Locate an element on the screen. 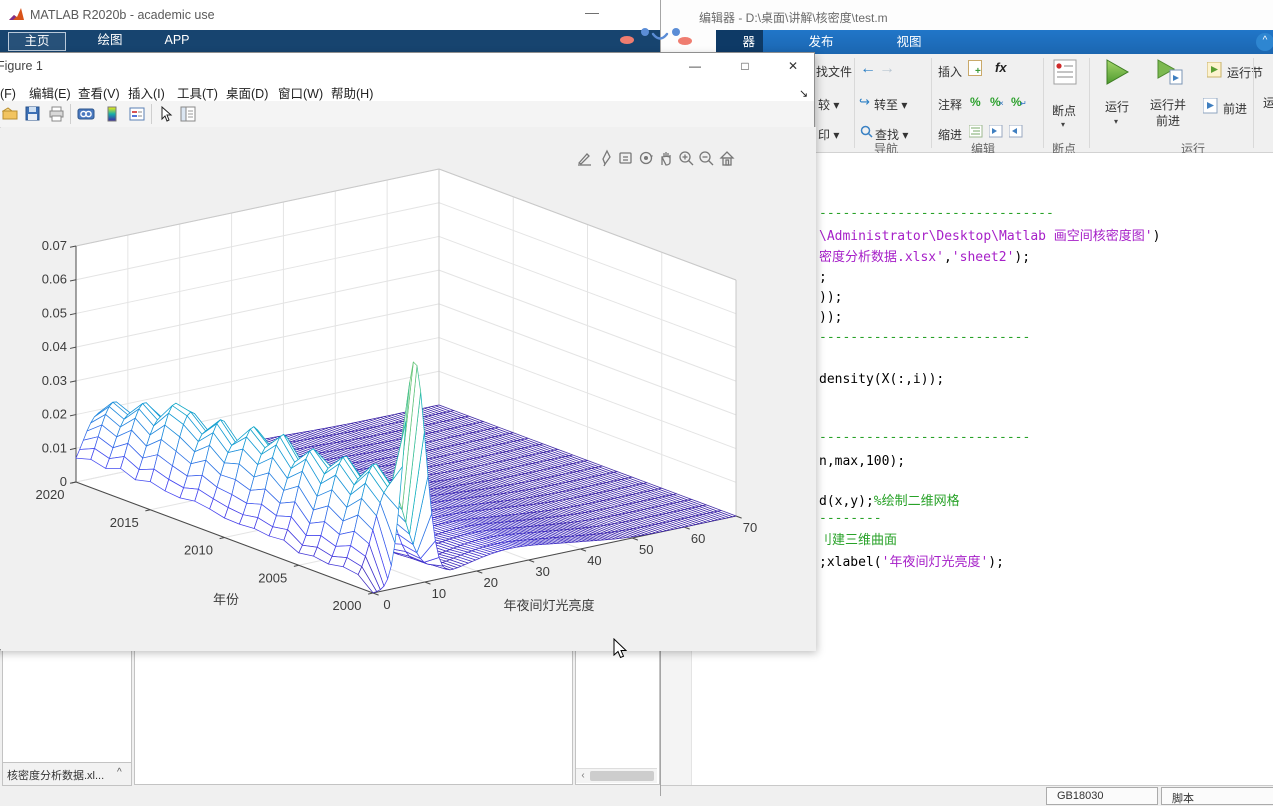 The height and width of the screenshot is (806, 1273). restore-view-icon is located at coordinates (727, 158).